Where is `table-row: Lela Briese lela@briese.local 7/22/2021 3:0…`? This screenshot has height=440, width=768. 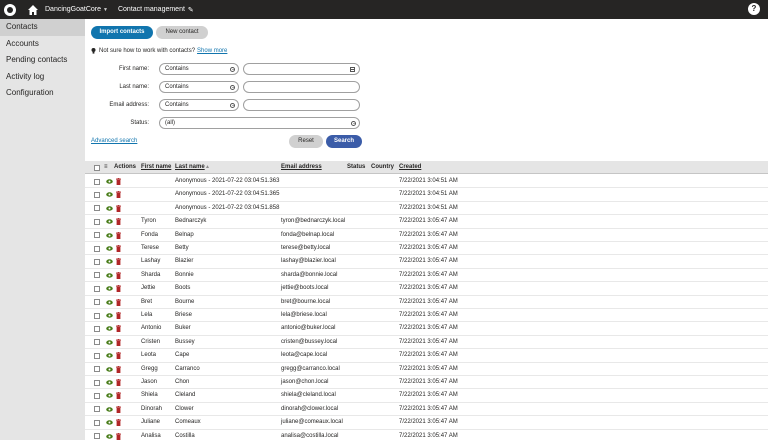 table-row: Lela Briese lela@briese.local 7/22/2021 3:0… is located at coordinates (426, 316).